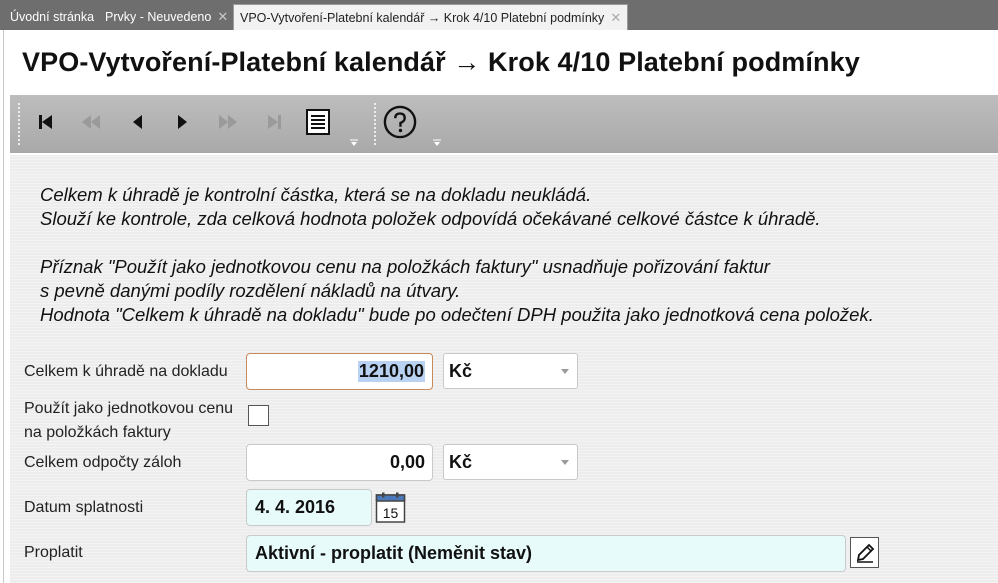  I want to click on toolbar, so click(504, 124).